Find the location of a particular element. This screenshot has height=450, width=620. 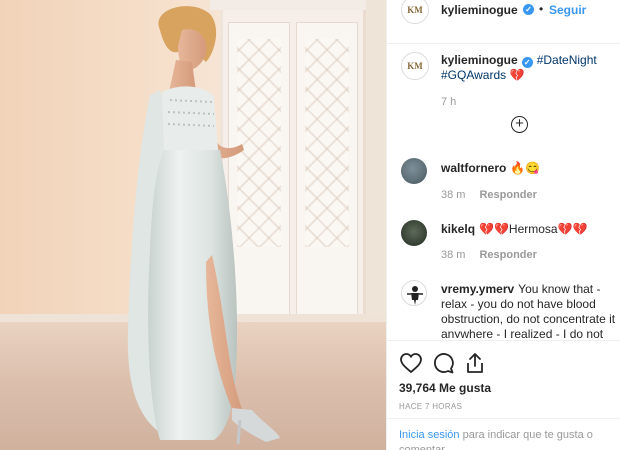

post-caption: kylieminogue ✓ #DateNight #GQAwards 💔 is located at coordinates (526, 68).